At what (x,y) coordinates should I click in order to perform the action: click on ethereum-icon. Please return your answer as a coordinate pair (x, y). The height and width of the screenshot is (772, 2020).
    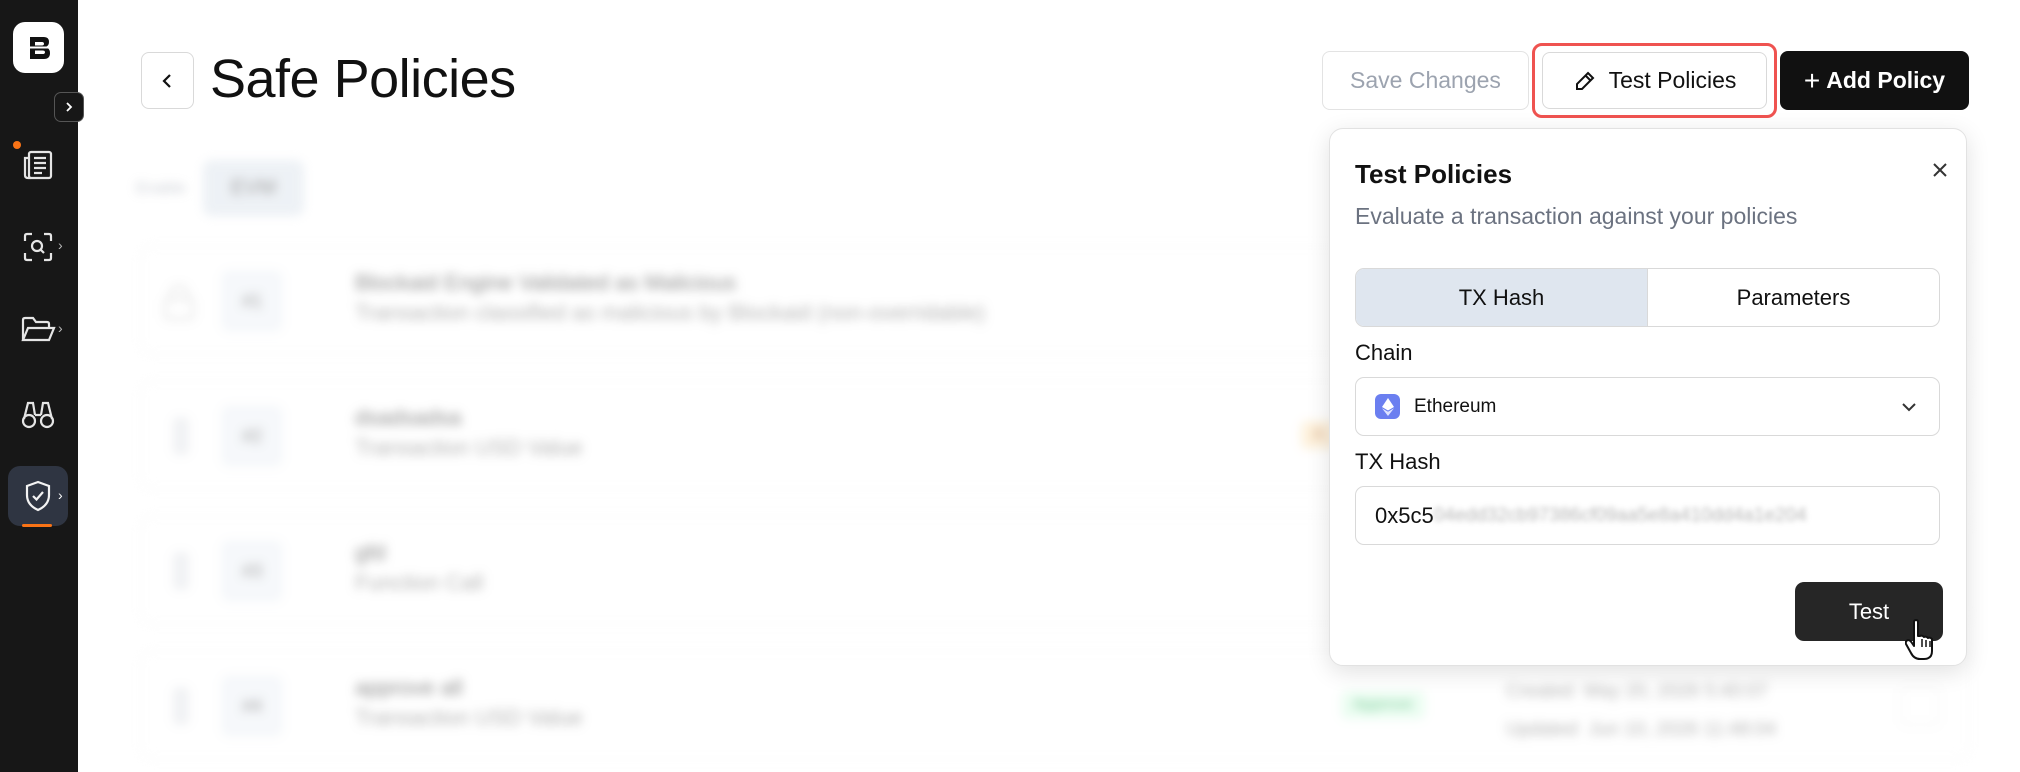
    Looking at the image, I should click on (1387, 406).